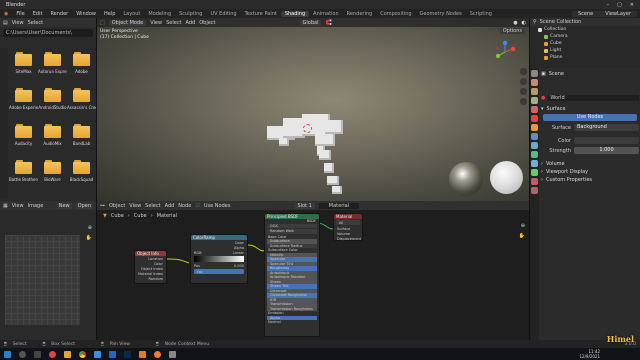 The image size is (640, 360). Describe the element at coordinates (84, 205) in the screenshot. I see `open-image-button: Open` at that location.